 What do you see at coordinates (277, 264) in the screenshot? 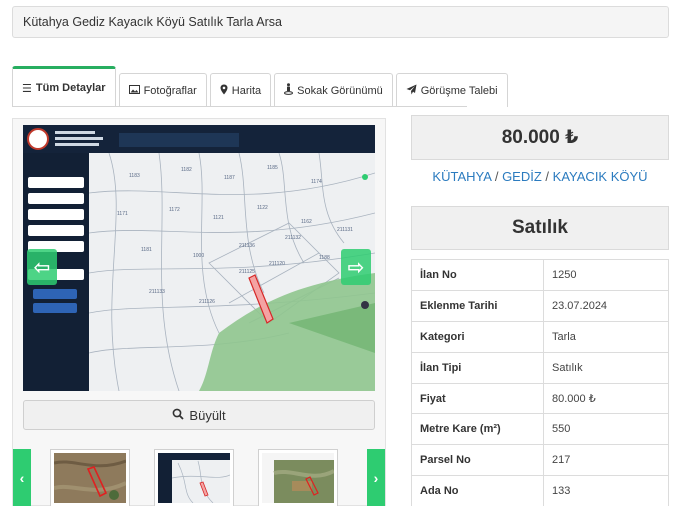
I see `parcel-number-label: 211120` at bounding box center [277, 264].